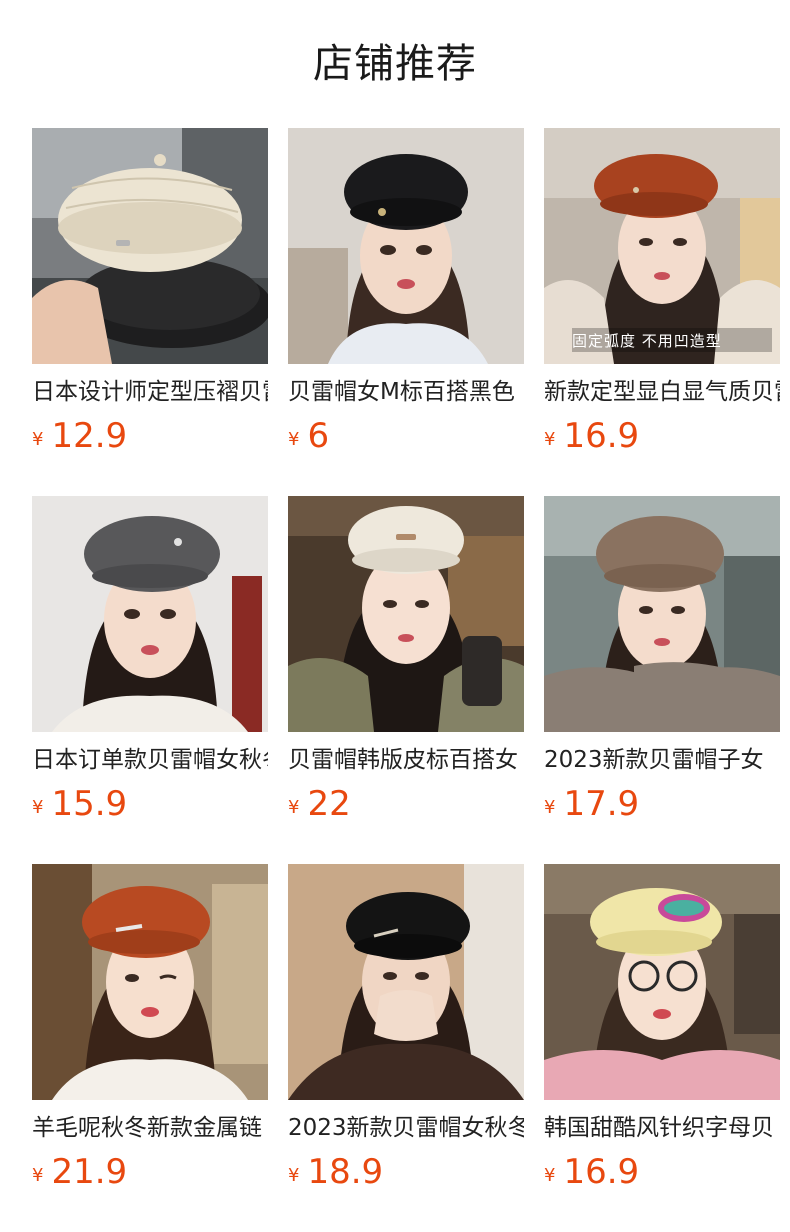  I want to click on product-price: ¥15.9, so click(79, 804).